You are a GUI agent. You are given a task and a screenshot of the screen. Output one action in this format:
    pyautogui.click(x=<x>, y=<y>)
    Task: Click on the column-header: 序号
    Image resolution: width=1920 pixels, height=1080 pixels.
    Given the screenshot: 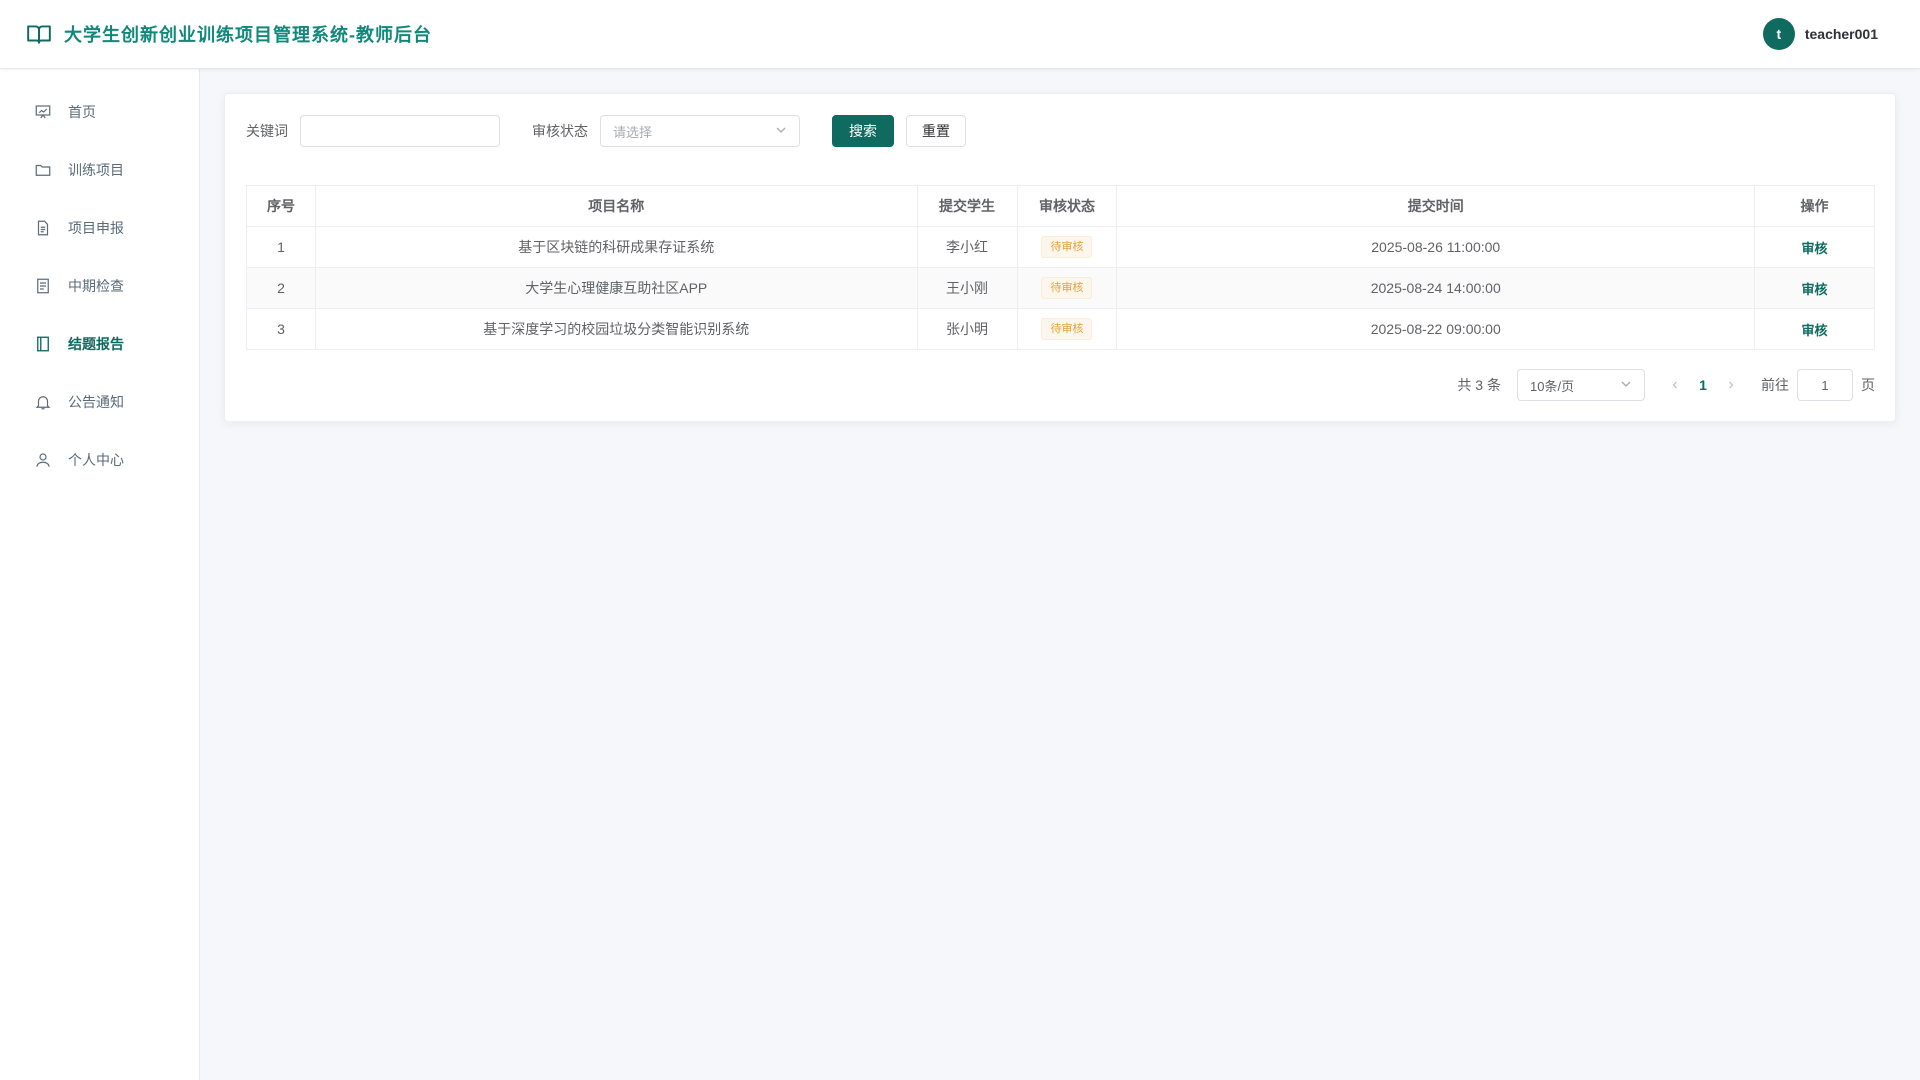 What is the action you would take?
    pyautogui.click(x=281, y=206)
    